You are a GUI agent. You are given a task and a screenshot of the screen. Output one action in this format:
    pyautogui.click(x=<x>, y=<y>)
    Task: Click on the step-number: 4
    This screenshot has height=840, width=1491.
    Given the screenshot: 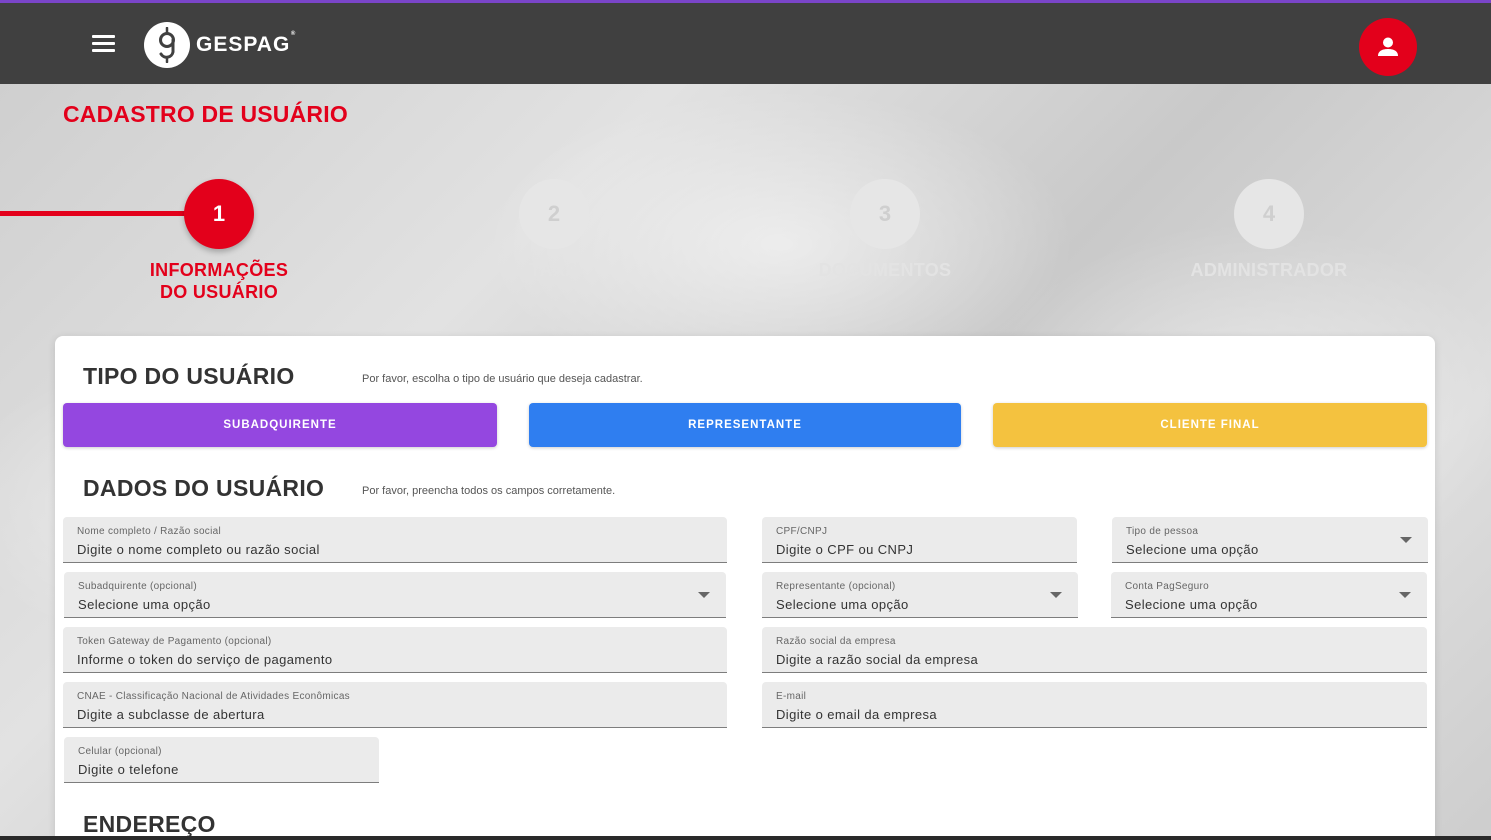 What is the action you would take?
    pyautogui.click(x=1269, y=214)
    